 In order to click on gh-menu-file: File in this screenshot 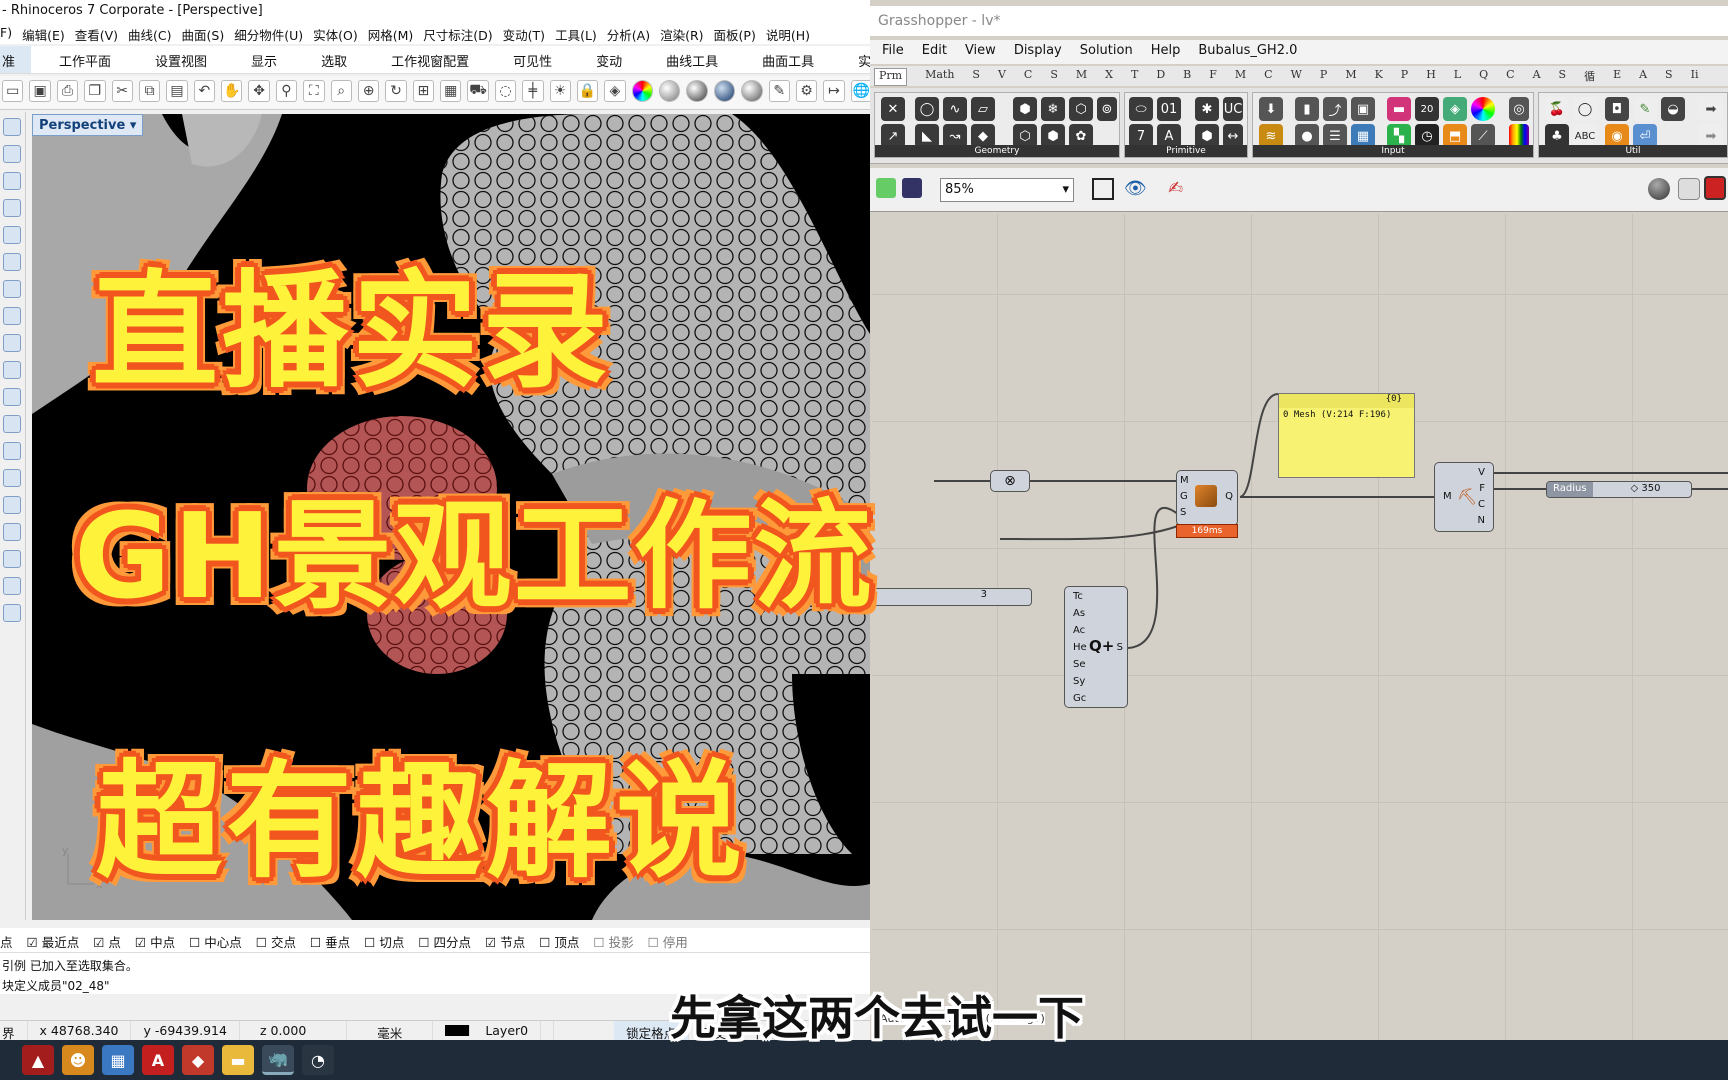, I will do `click(893, 53)`.